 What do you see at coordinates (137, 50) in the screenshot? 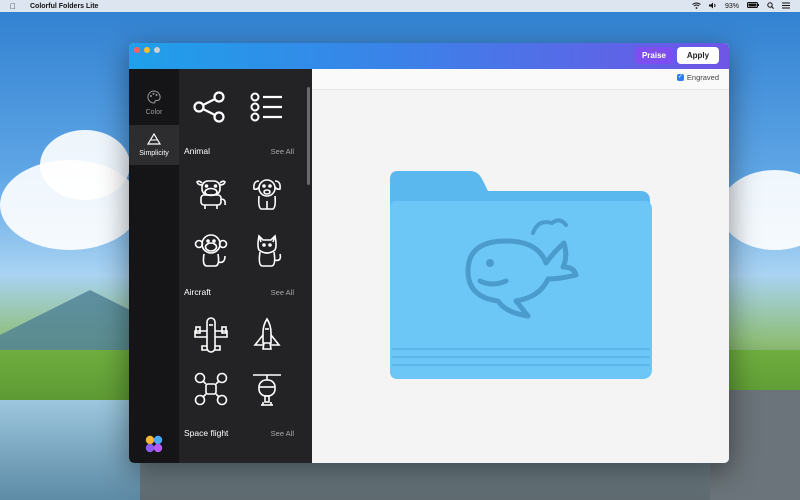
I see `close-window-button` at bounding box center [137, 50].